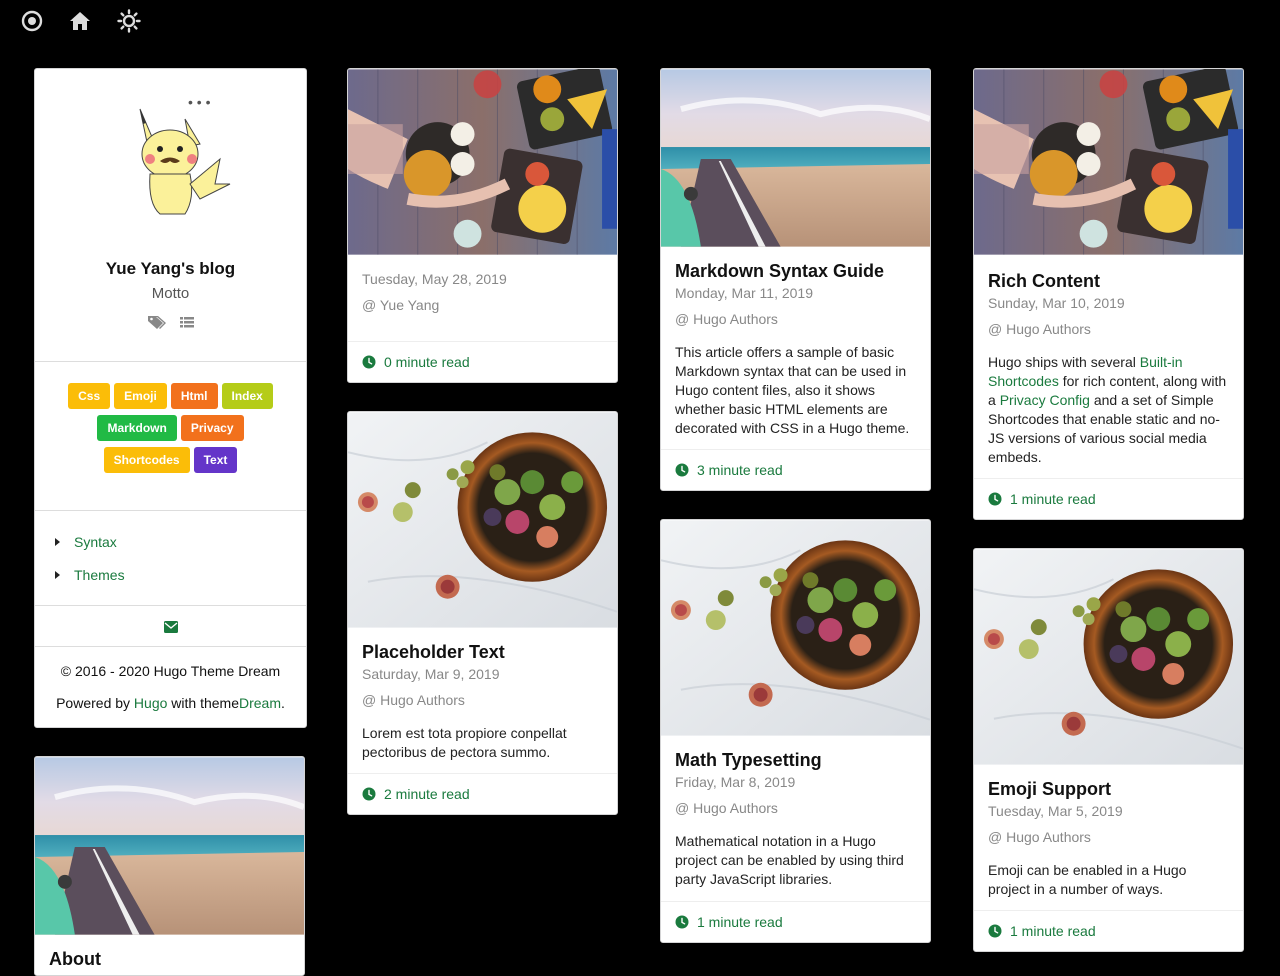 This screenshot has width=1280, height=976. Describe the element at coordinates (1108, 281) in the screenshot. I see `post-title: Rich Content` at that location.